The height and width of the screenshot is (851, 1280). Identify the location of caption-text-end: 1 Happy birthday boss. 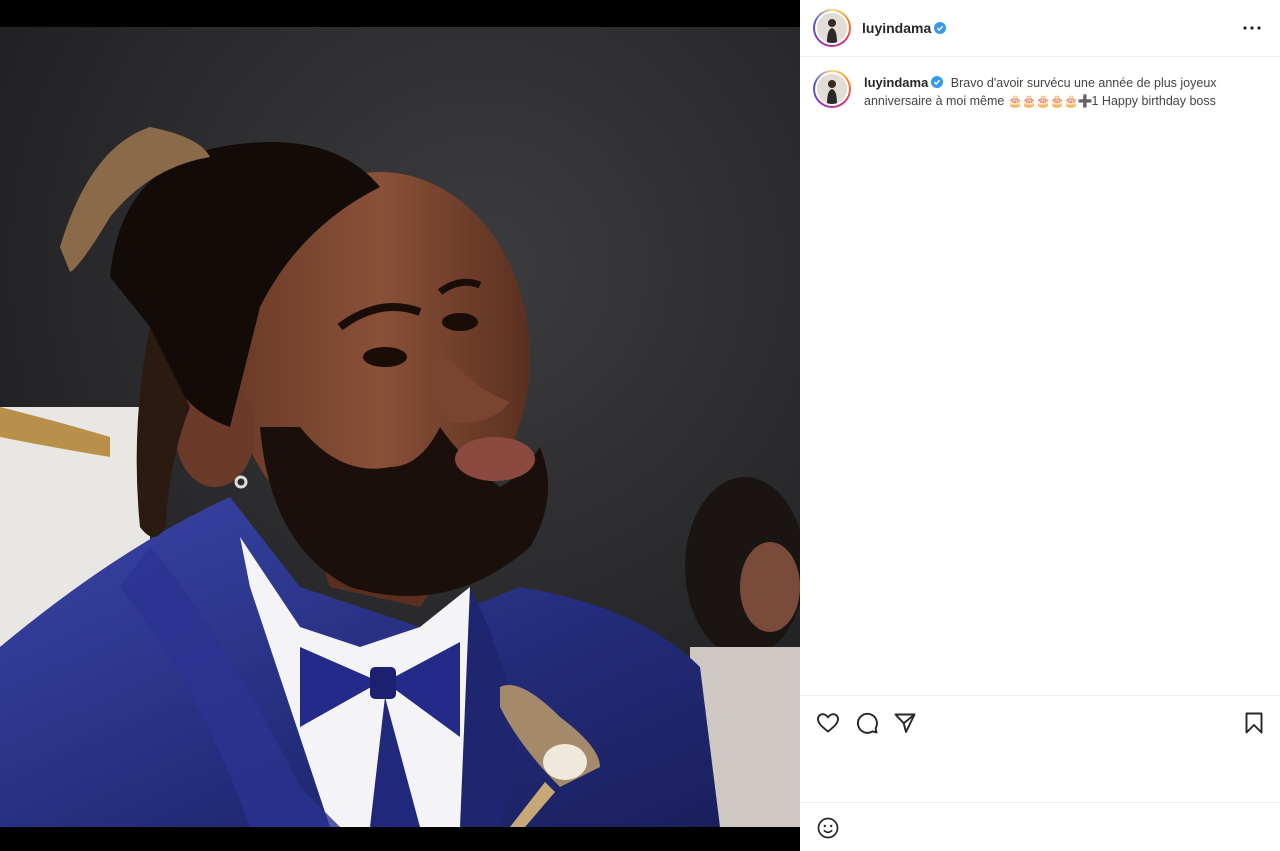
(1153, 100).